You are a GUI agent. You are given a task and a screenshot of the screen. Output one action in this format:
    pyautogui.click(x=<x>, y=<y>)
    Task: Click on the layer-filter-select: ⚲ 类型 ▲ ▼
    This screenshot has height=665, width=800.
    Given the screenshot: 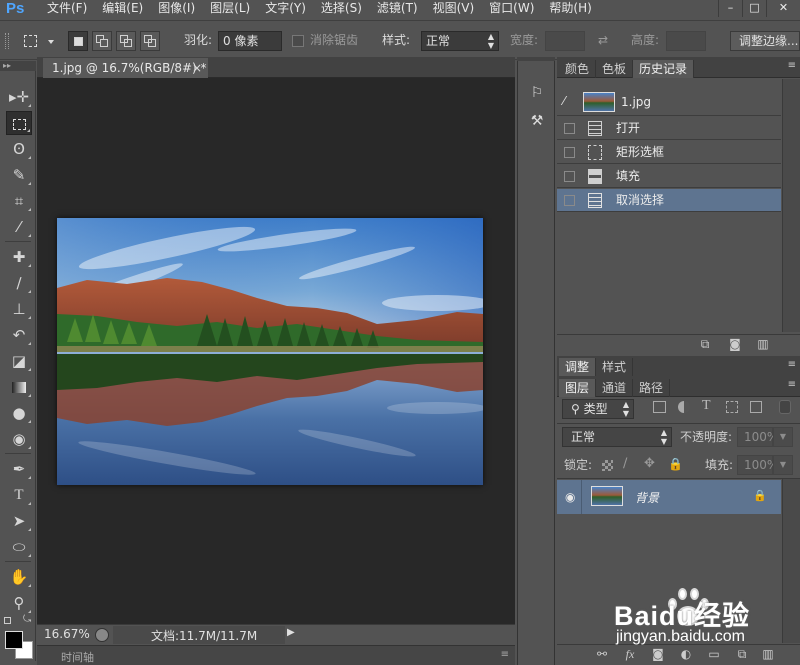 What is the action you would take?
    pyautogui.click(x=598, y=409)
    